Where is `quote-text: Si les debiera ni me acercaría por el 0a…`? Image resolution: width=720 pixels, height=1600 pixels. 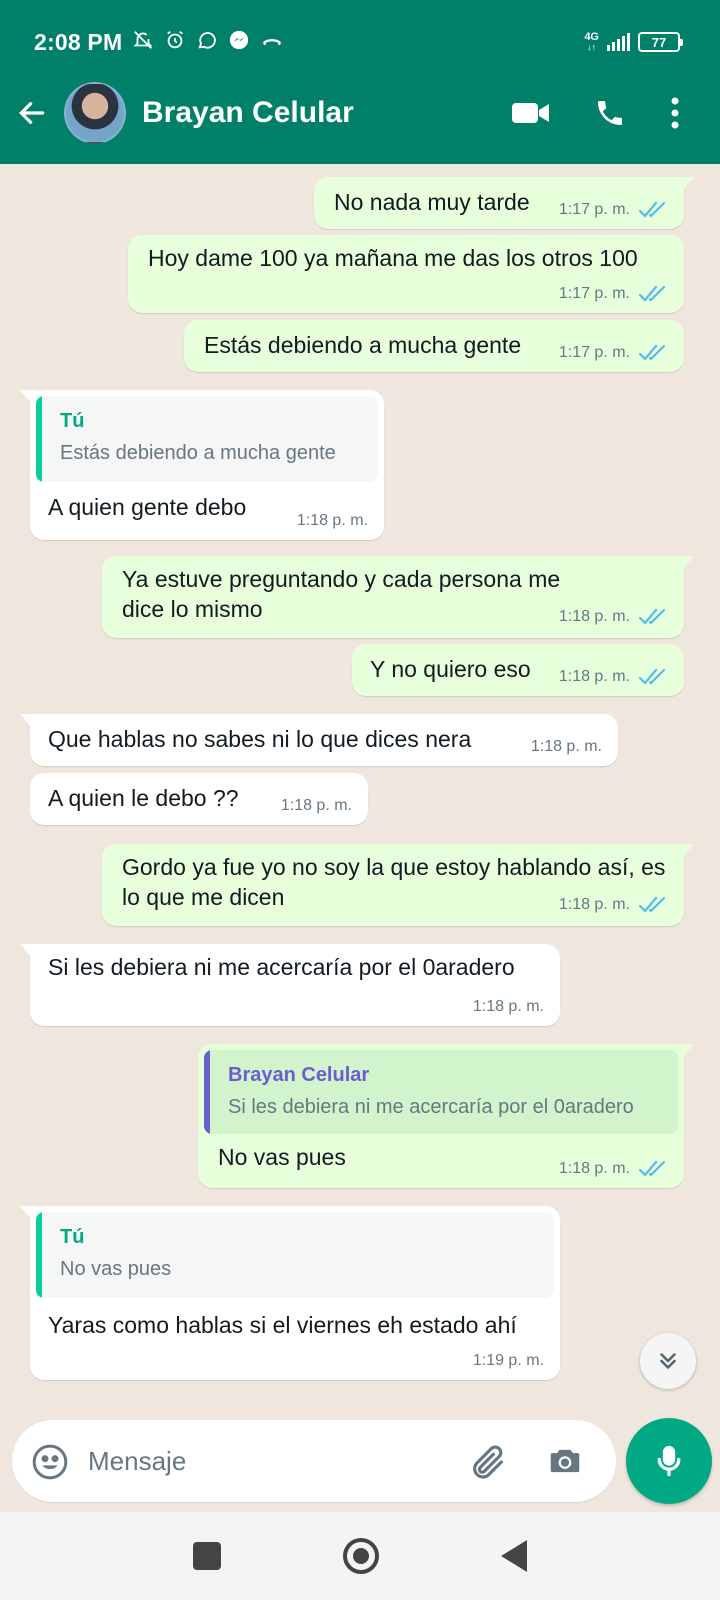
quote-text: Si les debiera ni me acercaría por el 0a… is located at coordinates (431, 1107).